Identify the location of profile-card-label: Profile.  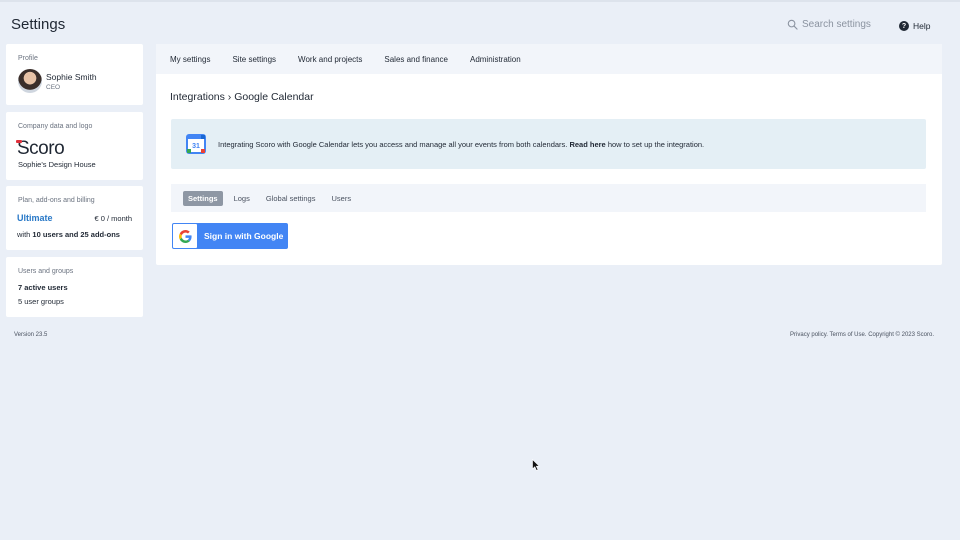
(28, 58).